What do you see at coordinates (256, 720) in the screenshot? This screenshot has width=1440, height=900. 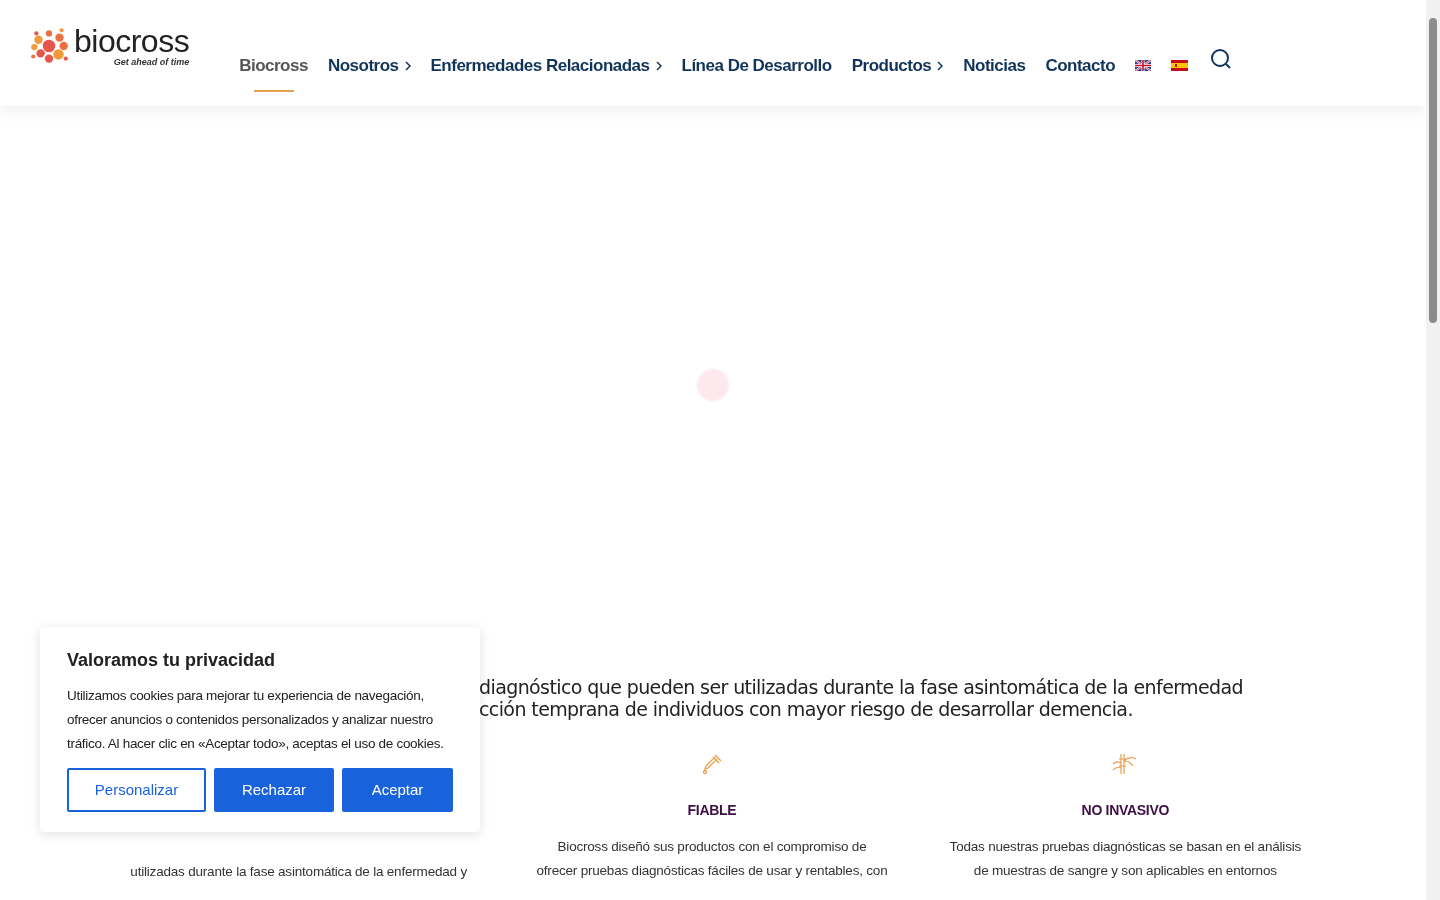 I see `cookie-text: Utilizamos cookies para mejorar tu experiencia de navegación, ofrecer anuncios o contenidos personalizados y analizar nuestro tráfico. Al hacer clic en «Aceptar todo», aceptas el uso de cookies.` at bounding box center [256, 720].